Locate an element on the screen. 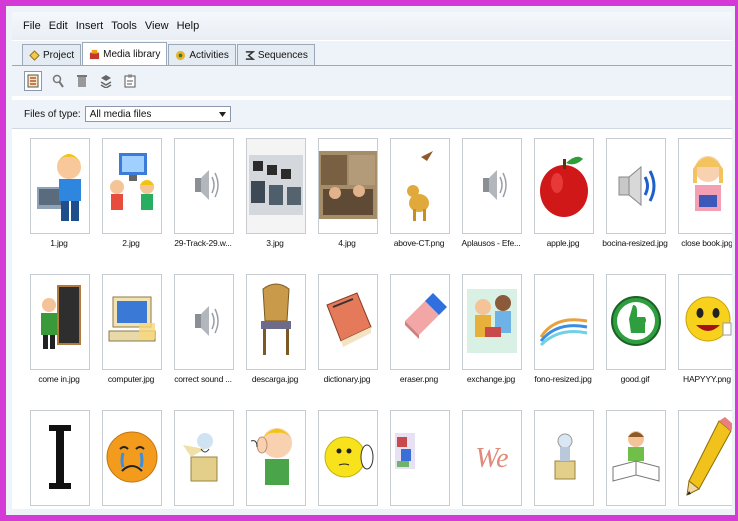 Image resolution: width=738 pixels, height=521 pixels. classroom-photo-icon is located at coordinates (348, 185).